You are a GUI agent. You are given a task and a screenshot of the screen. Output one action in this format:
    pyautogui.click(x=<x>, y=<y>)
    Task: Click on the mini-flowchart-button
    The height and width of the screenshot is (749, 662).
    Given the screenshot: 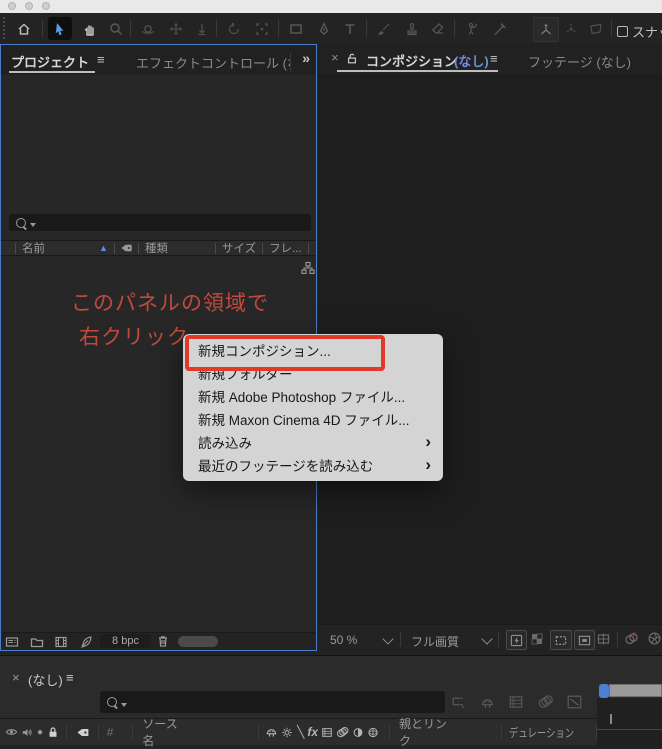 What is the action you would take?
    pyautogui.click(x=458, y=702)
    